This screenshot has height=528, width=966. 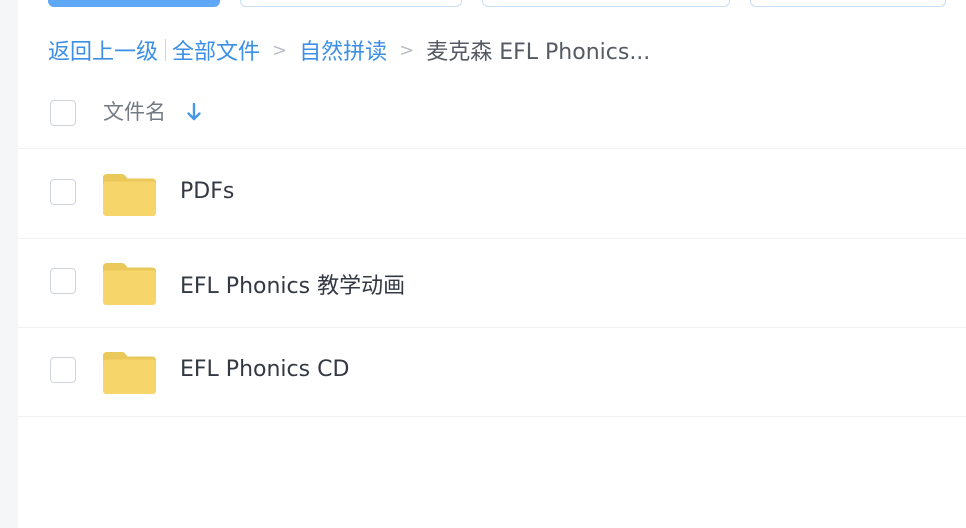 What do you see at coordinates (9, 264) in the screenshot?
I see `left-sidebar-edge` at bounding box center [9, 264].